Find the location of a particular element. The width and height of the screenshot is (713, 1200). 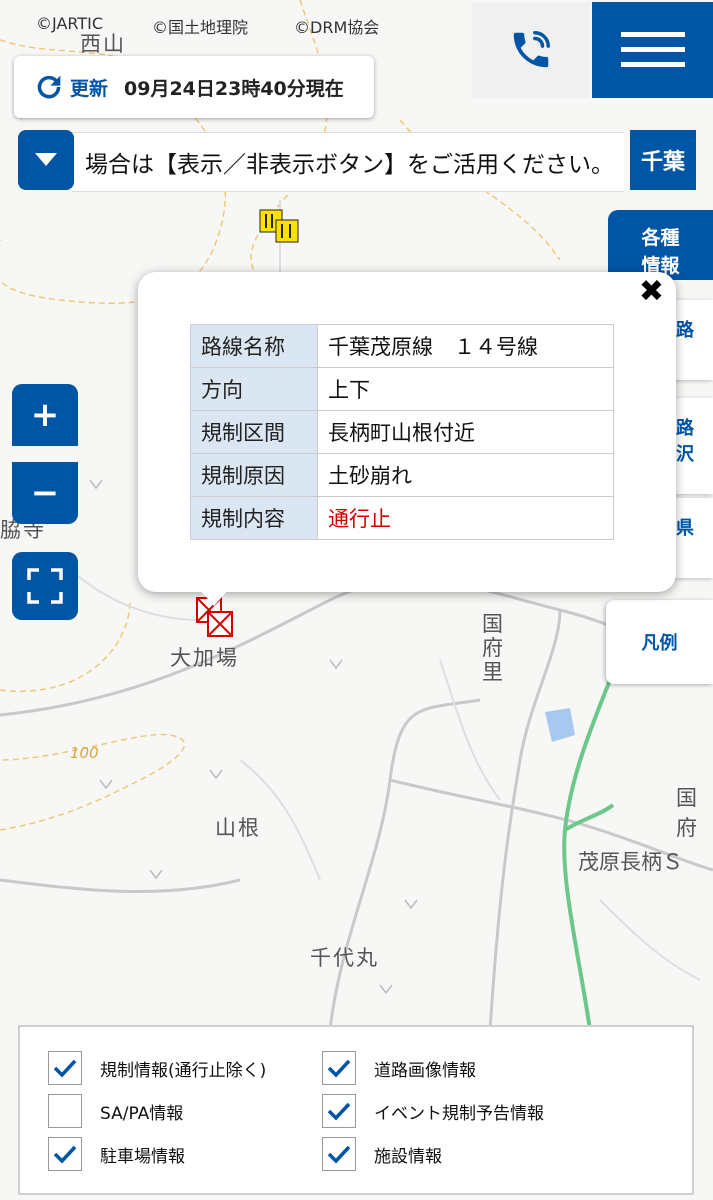

map-label-chiyomaru: 千代丸 is located at coordinates (344, 958).